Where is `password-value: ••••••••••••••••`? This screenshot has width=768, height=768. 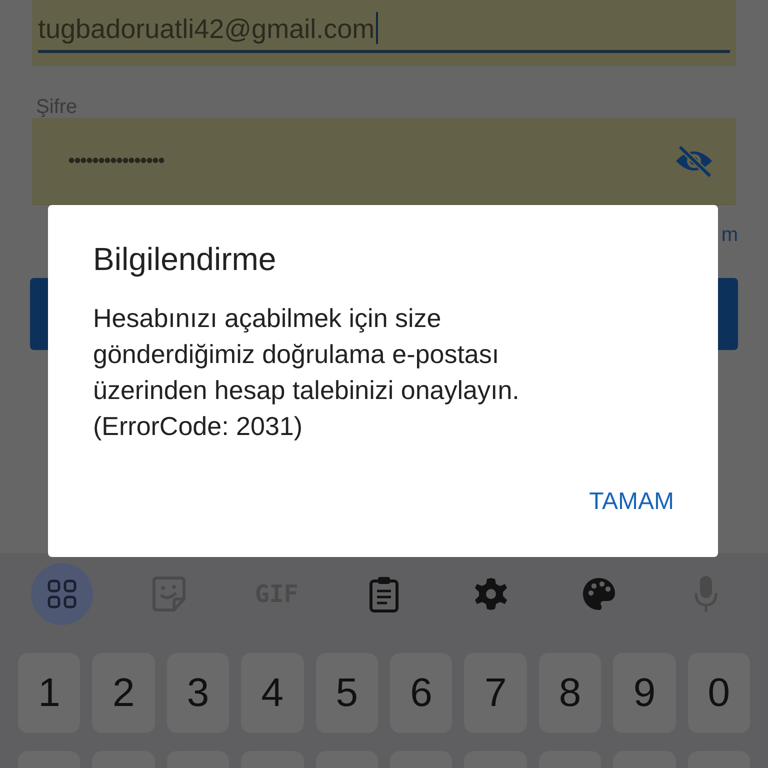
password-value: •••••••••••••••• is located at coordinates (116, 161).